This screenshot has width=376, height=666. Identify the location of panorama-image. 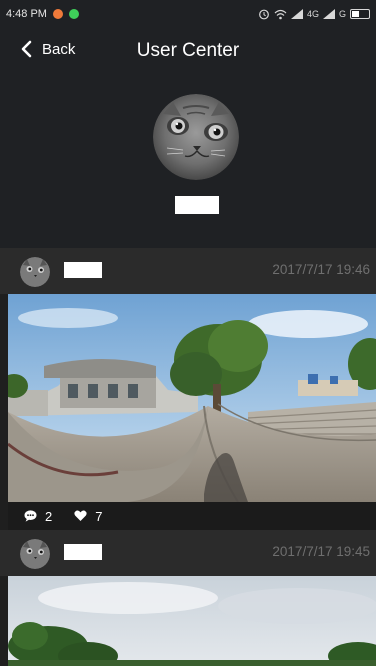
(192, 621).